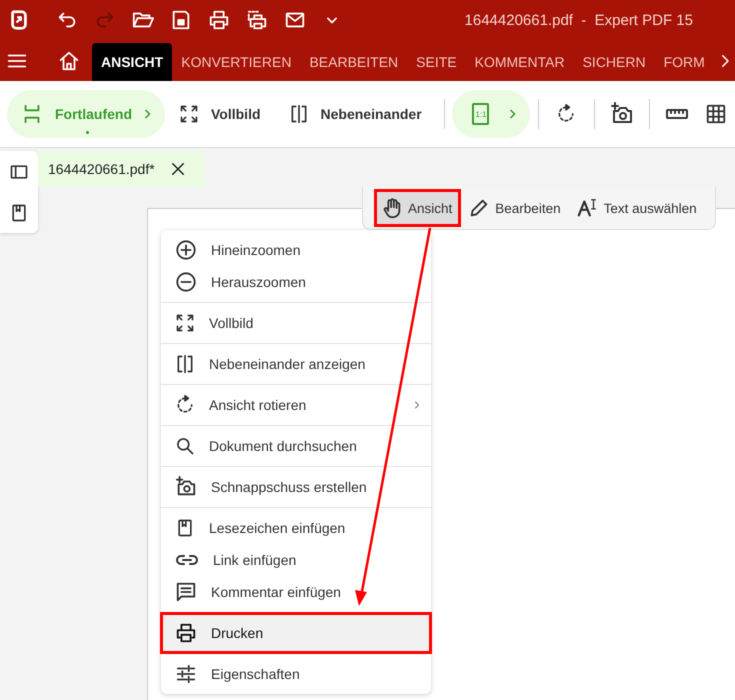 This screenshot has width=735, height=700. I want to click on menu-item: Kommentar einfügen, so click(296, 592).